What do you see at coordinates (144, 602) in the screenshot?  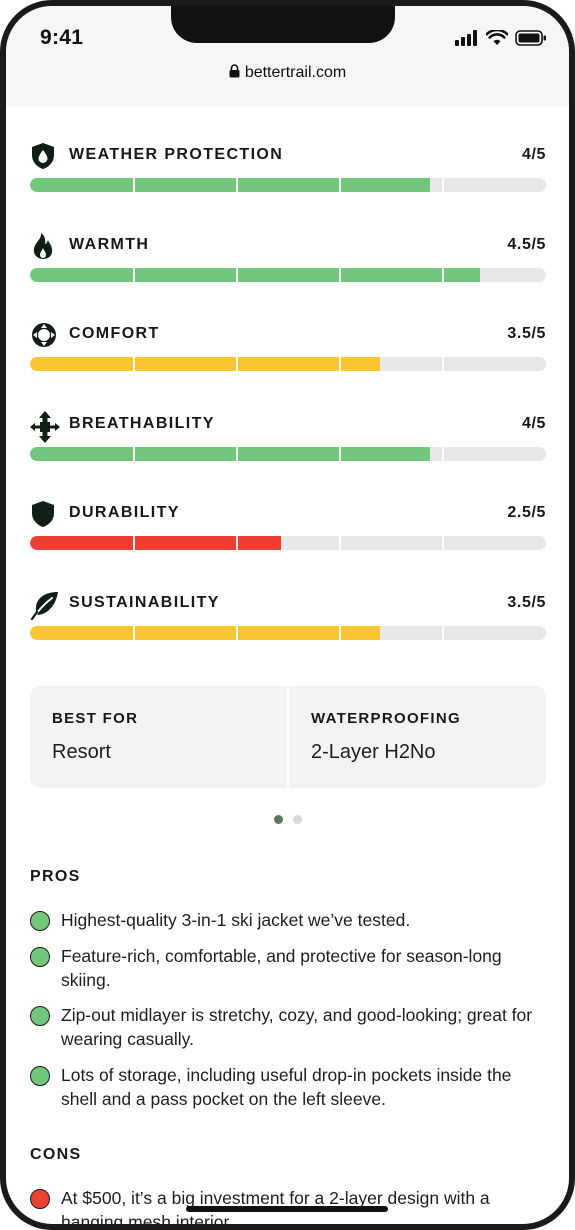 I see `rating-label: SUSTAINABILITY` at bounding box center [144, 602].